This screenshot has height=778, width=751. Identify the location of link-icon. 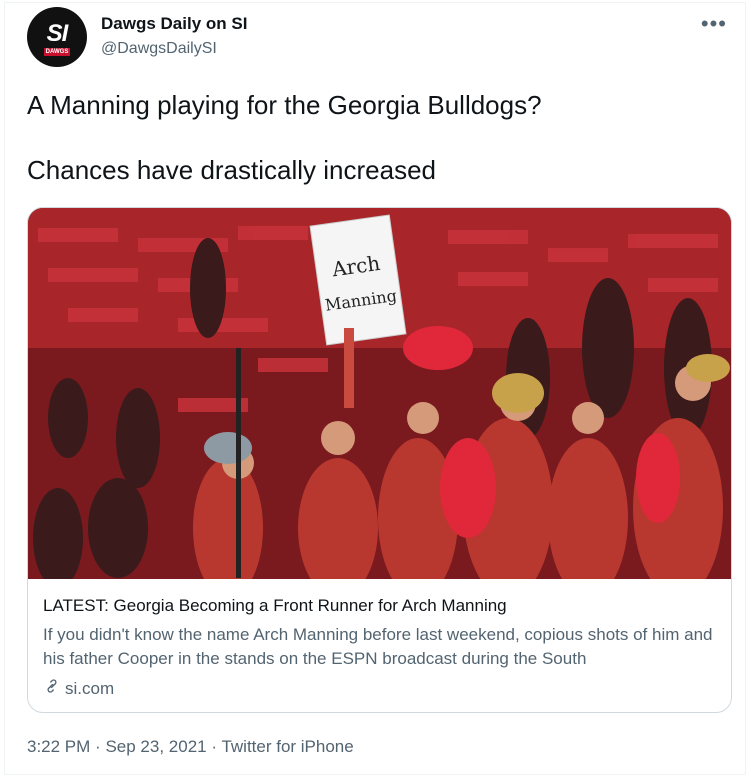
(52, 688).